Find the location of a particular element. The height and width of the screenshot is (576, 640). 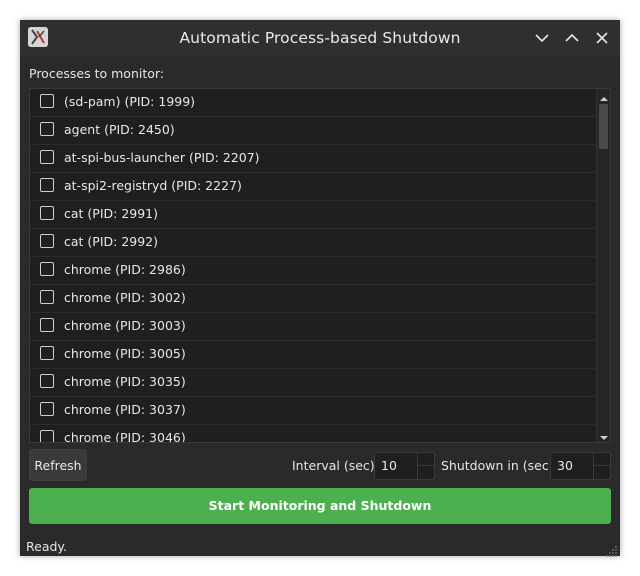

process-label: agent (PID: 2450) is located at coordinates (119, 129).